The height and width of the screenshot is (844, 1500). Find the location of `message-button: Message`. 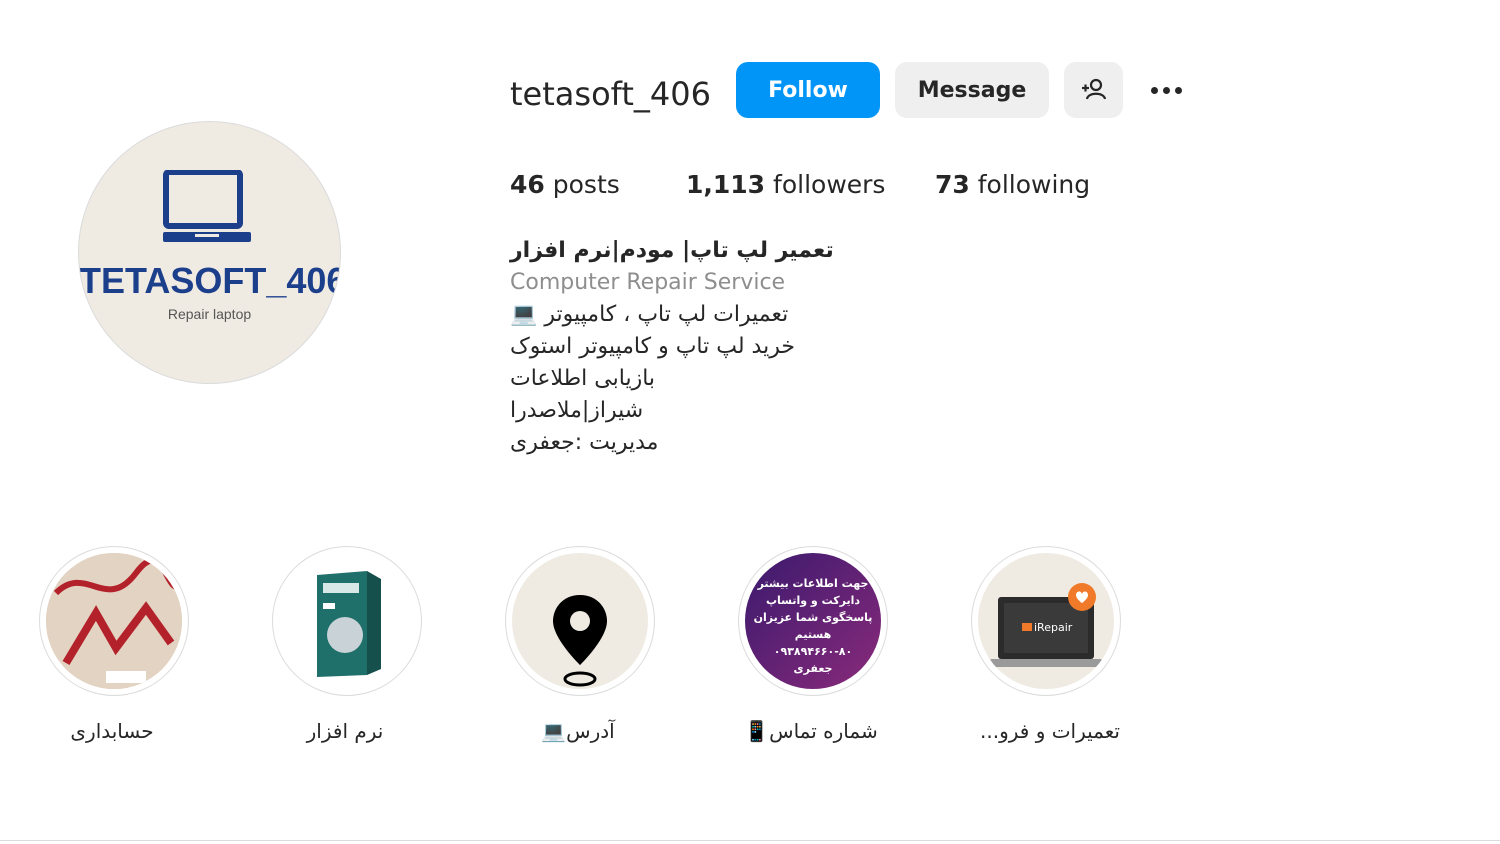

message-button: Message is located at coordinates (972, 90).